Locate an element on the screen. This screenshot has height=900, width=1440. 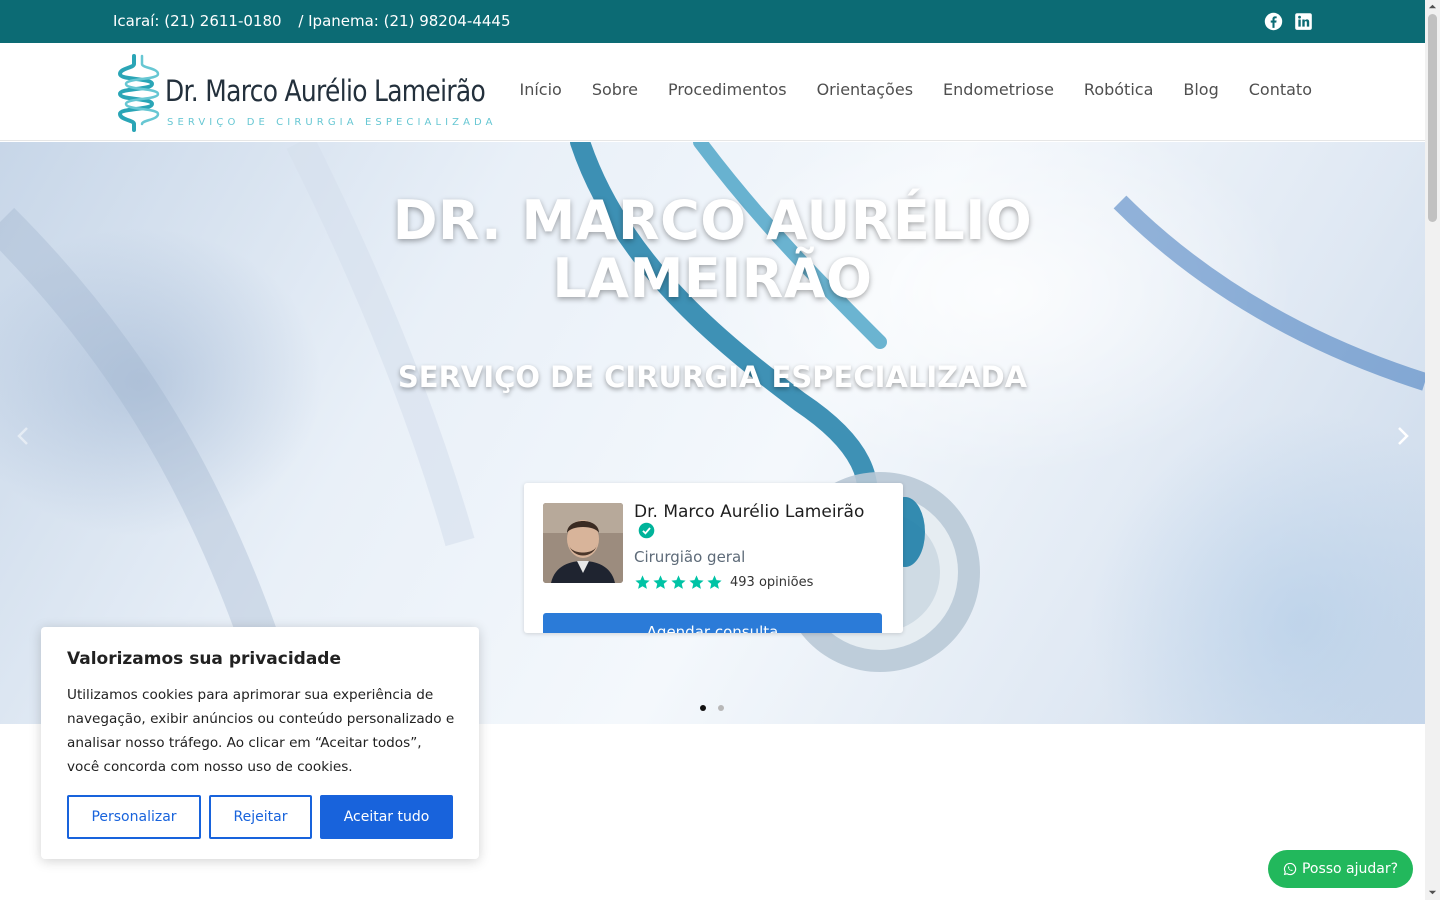
book-appointment-button: Agendar consulta is located at coordinates (712, 623).